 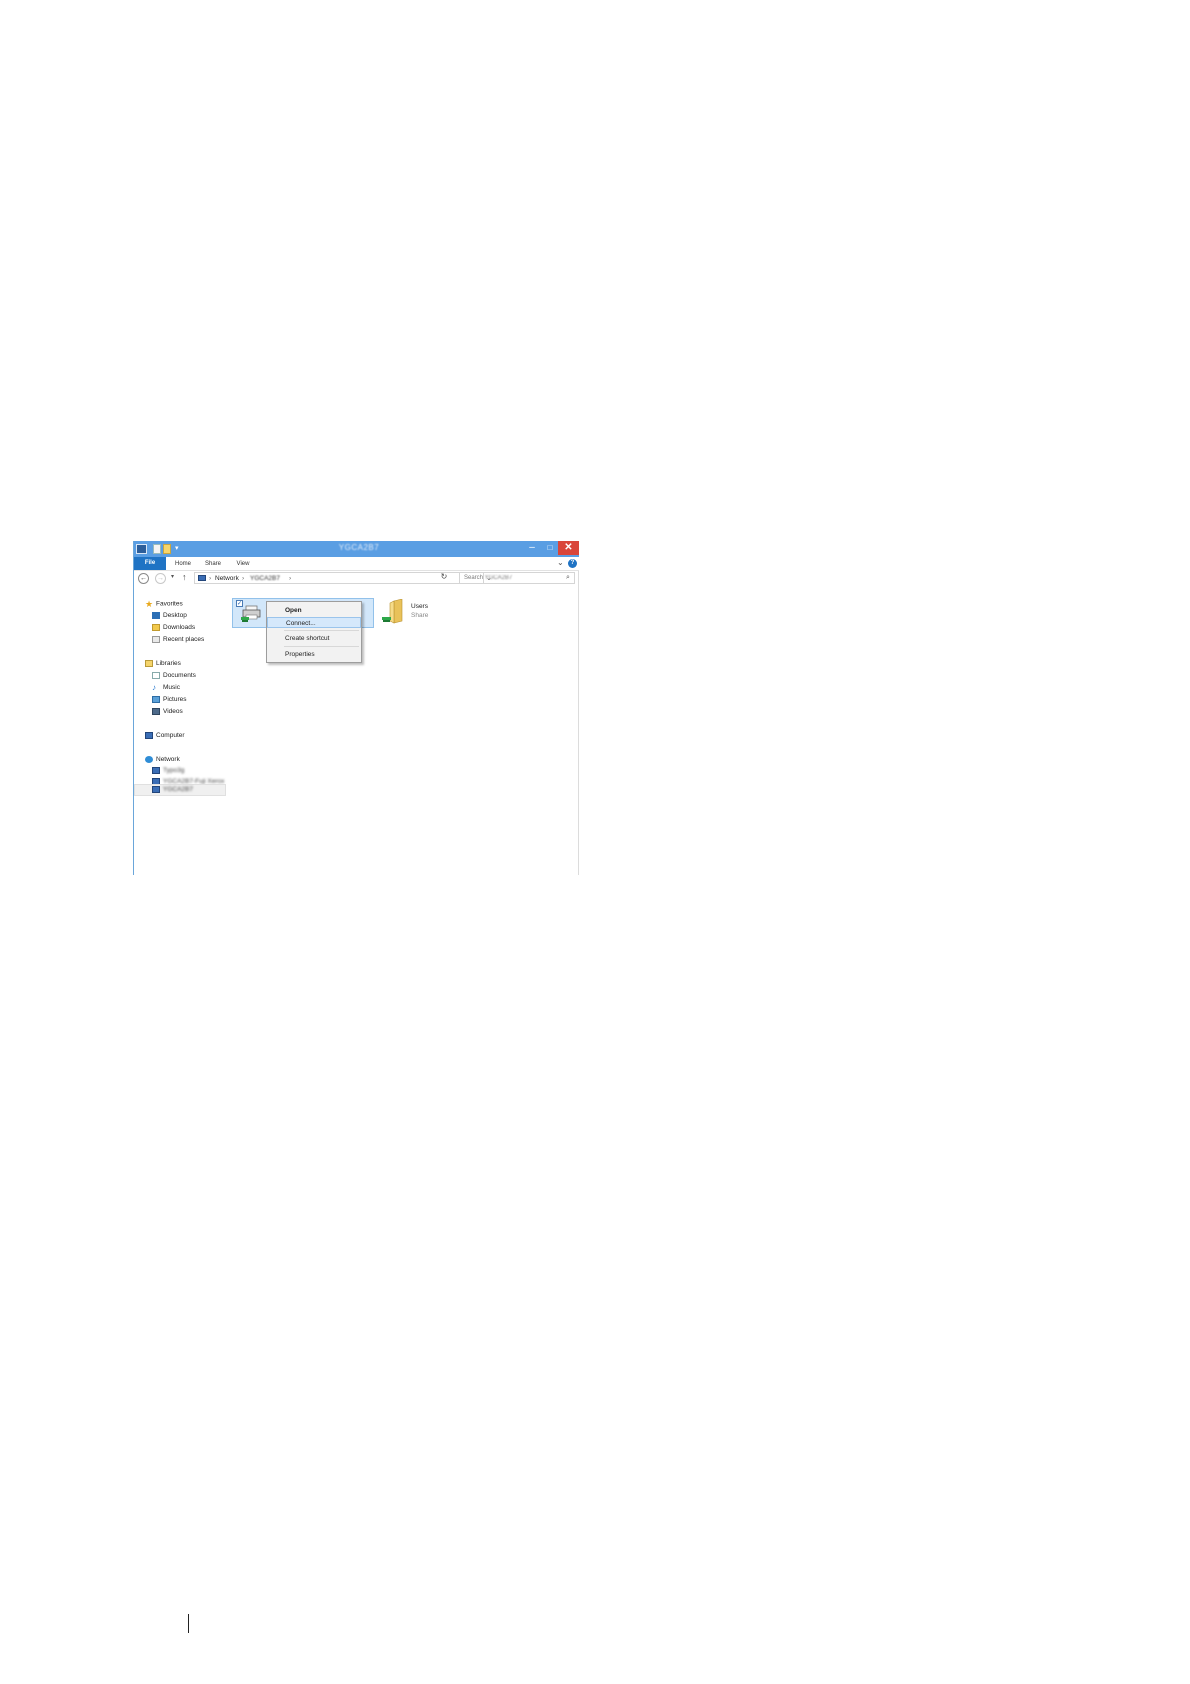 What do you see at coordinates (314, 638) in the screenshot?
I see `menu-item-create-shortcut: Create shortcut` at bounding box center [314, 638].